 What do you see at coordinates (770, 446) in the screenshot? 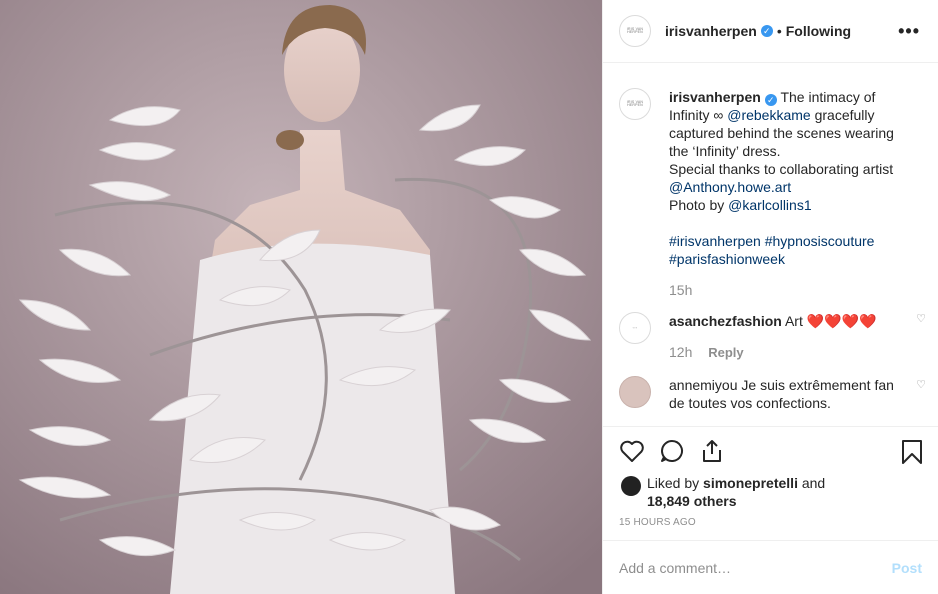
I see `action-bar` at bounding box center [770, 446].